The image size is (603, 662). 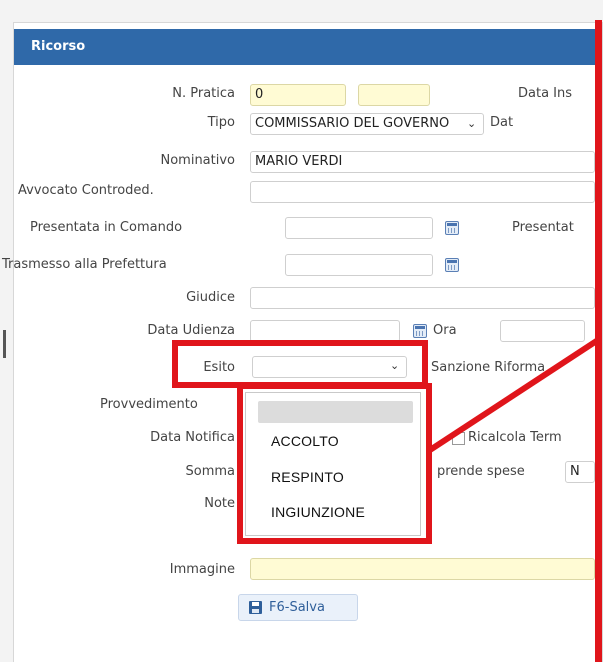 I want to click on trasmesso-input, so click(x=359, y=265).